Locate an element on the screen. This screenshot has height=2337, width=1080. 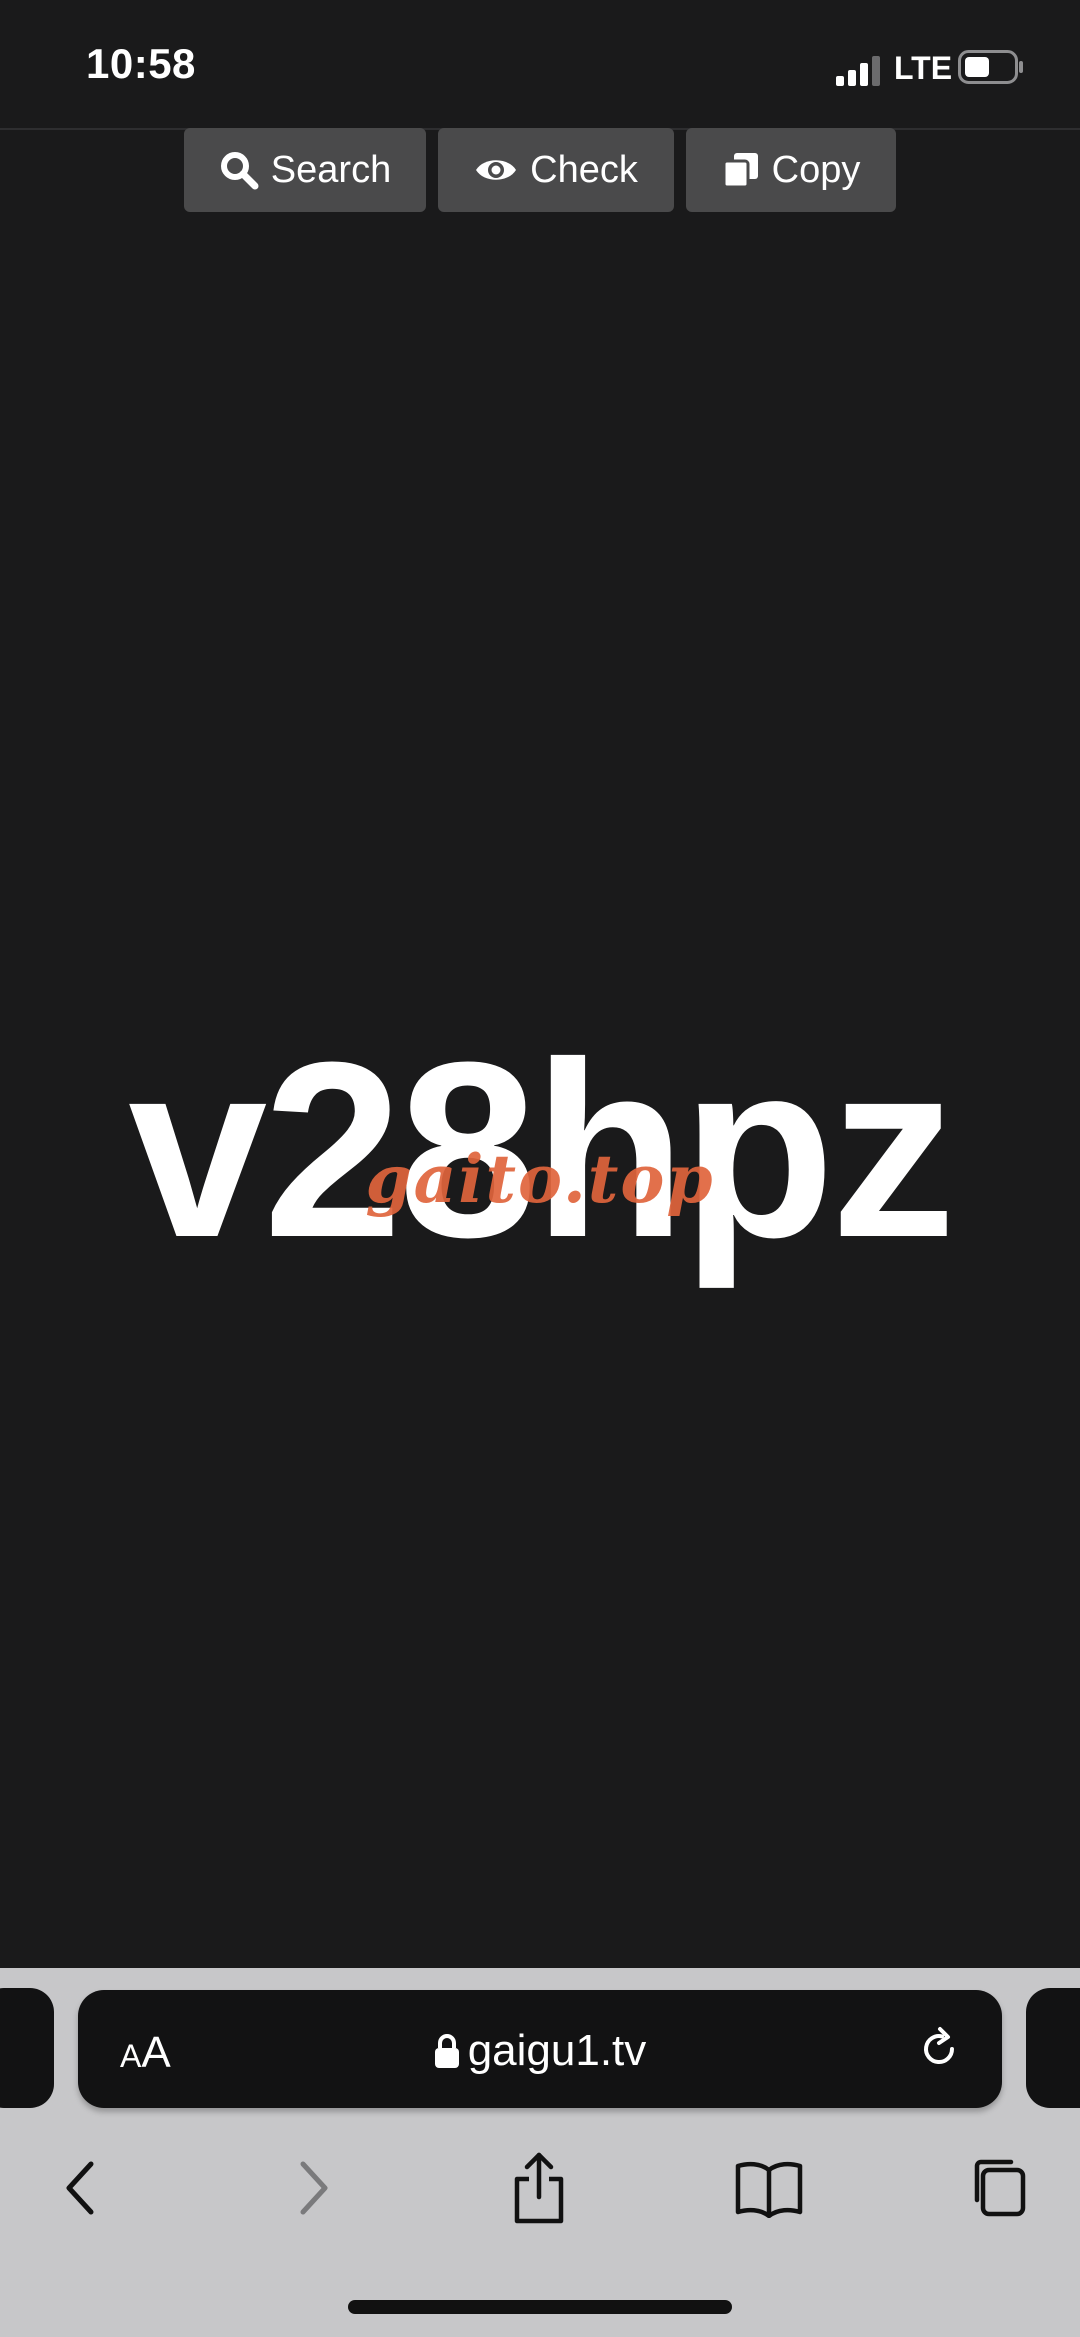
copy-button: Copy is located at coordinates (791, 170).